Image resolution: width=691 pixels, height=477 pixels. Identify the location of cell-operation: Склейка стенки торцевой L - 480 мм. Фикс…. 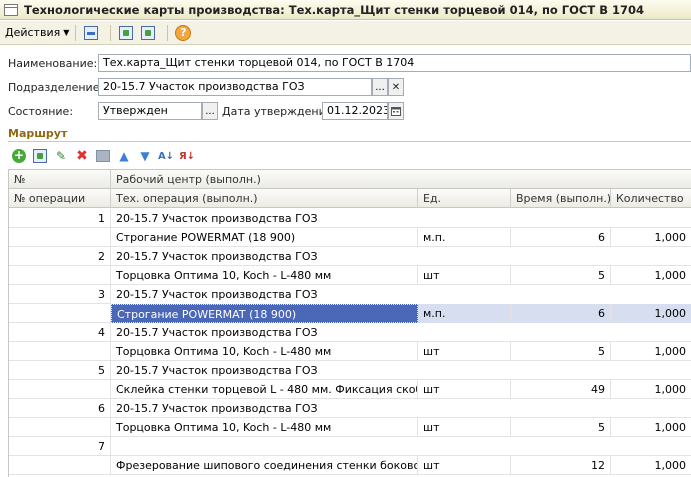
(264, 389).